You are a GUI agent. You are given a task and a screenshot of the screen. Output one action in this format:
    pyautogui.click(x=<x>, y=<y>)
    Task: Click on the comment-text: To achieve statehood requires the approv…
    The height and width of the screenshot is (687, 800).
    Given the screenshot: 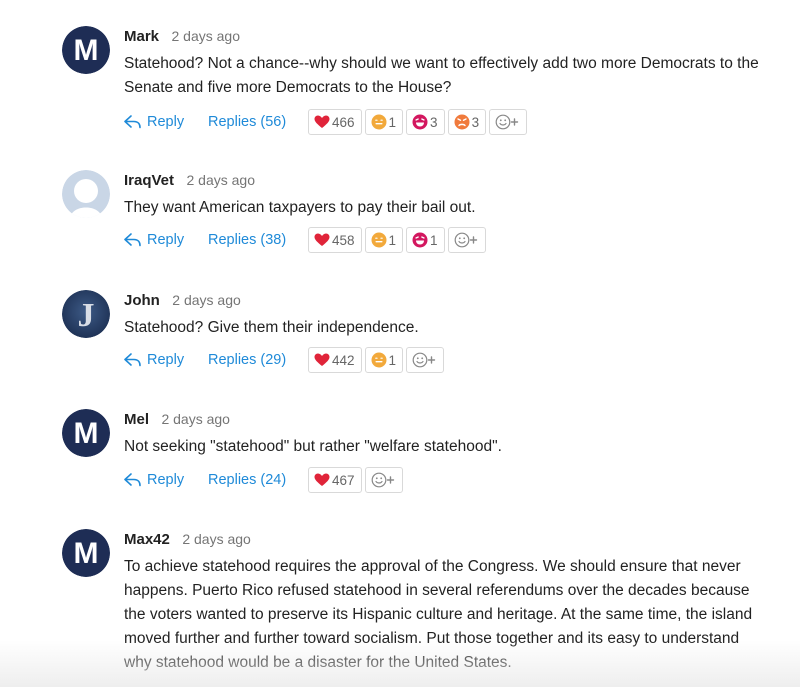 What is the action you would take?
    pyautogui.click(x=438, y=614)
    